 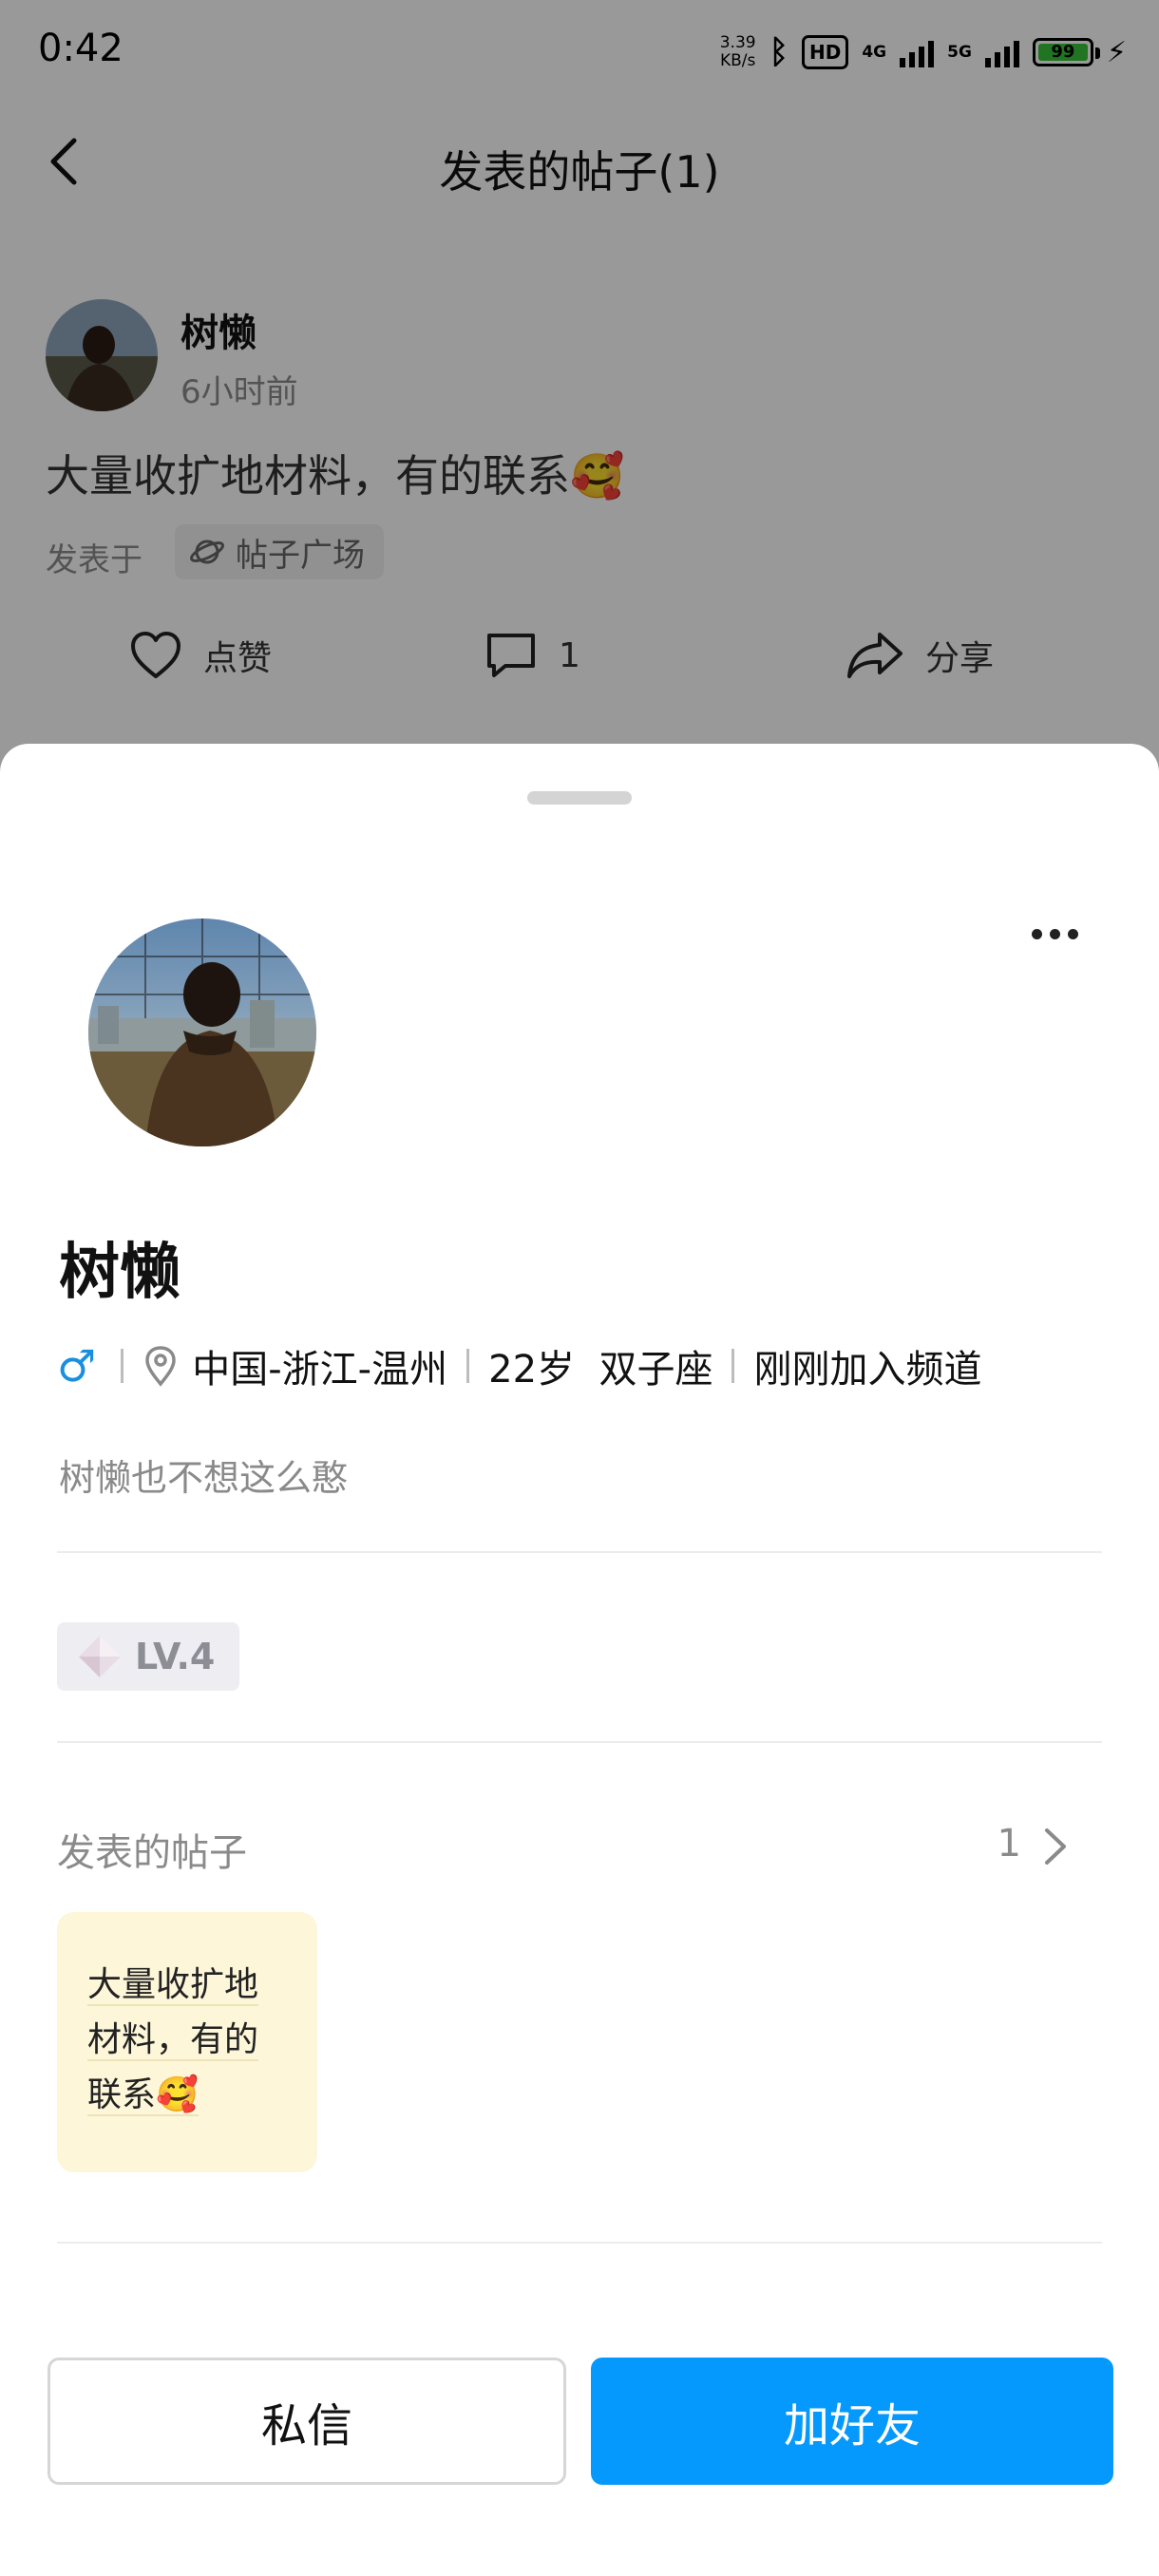 I want to click on more-dots-icon, so click(x=1036, y=933).